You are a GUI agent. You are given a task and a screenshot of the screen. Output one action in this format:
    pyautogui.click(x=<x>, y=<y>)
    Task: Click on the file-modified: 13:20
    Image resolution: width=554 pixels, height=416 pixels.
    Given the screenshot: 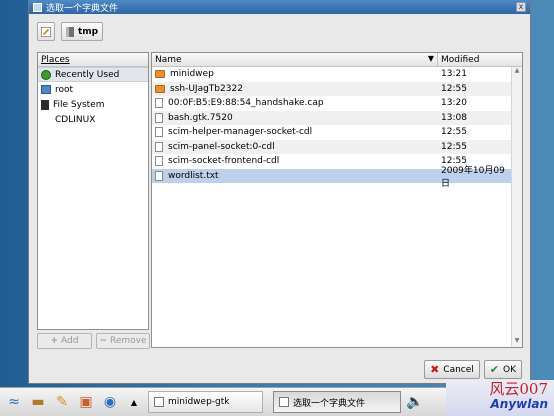 What is the action you would take?
    pyautogui.click(x=454, y=103)
    